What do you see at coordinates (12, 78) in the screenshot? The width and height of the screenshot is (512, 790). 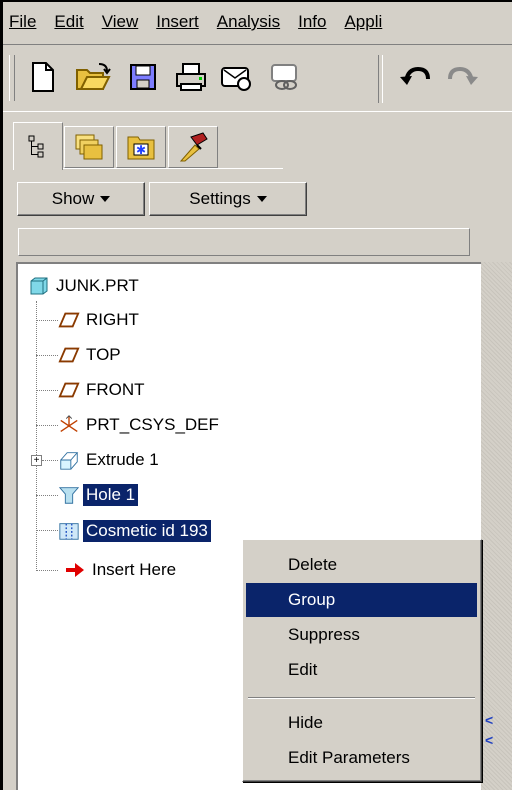 I see `toolbar-grip` at bounding box center [12, 78].